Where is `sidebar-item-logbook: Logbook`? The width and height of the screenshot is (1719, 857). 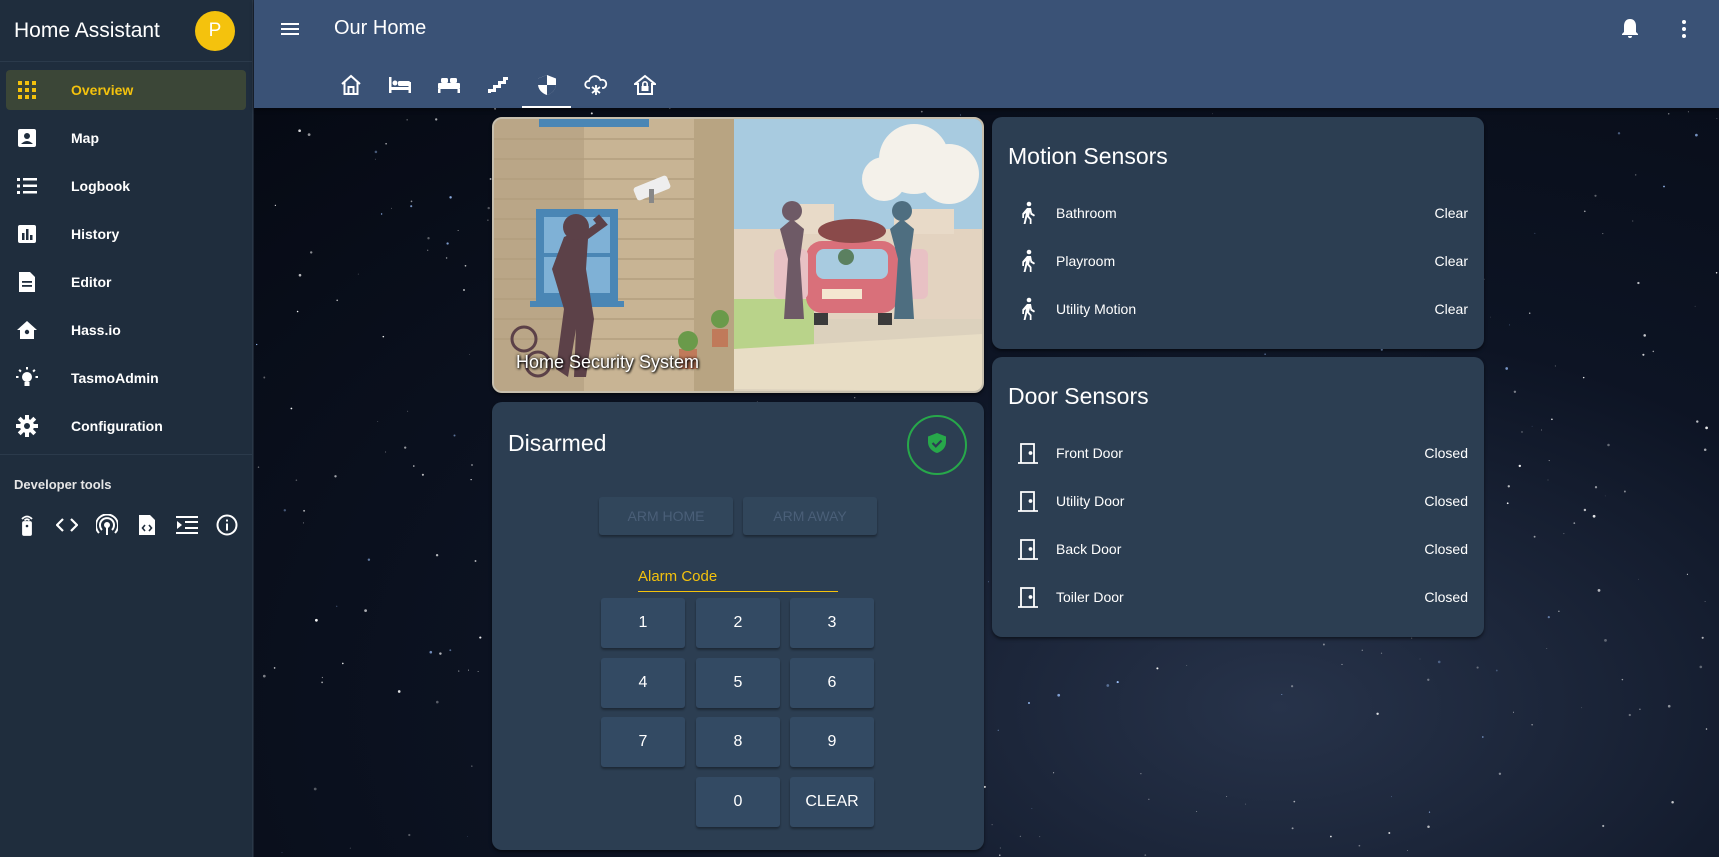
sidebar-item-logbook: Logbook is located at coordinates (126, 186).